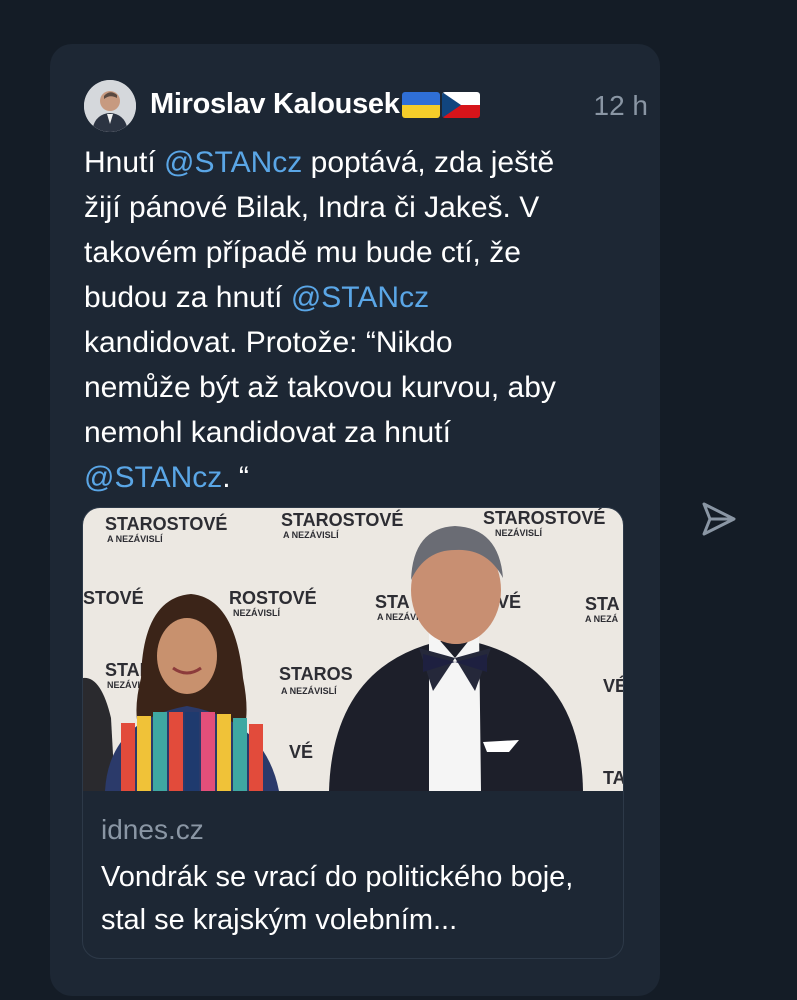  Describe the element at coordinates (110, 106) in the screenshot. I see `avatar` at that location.